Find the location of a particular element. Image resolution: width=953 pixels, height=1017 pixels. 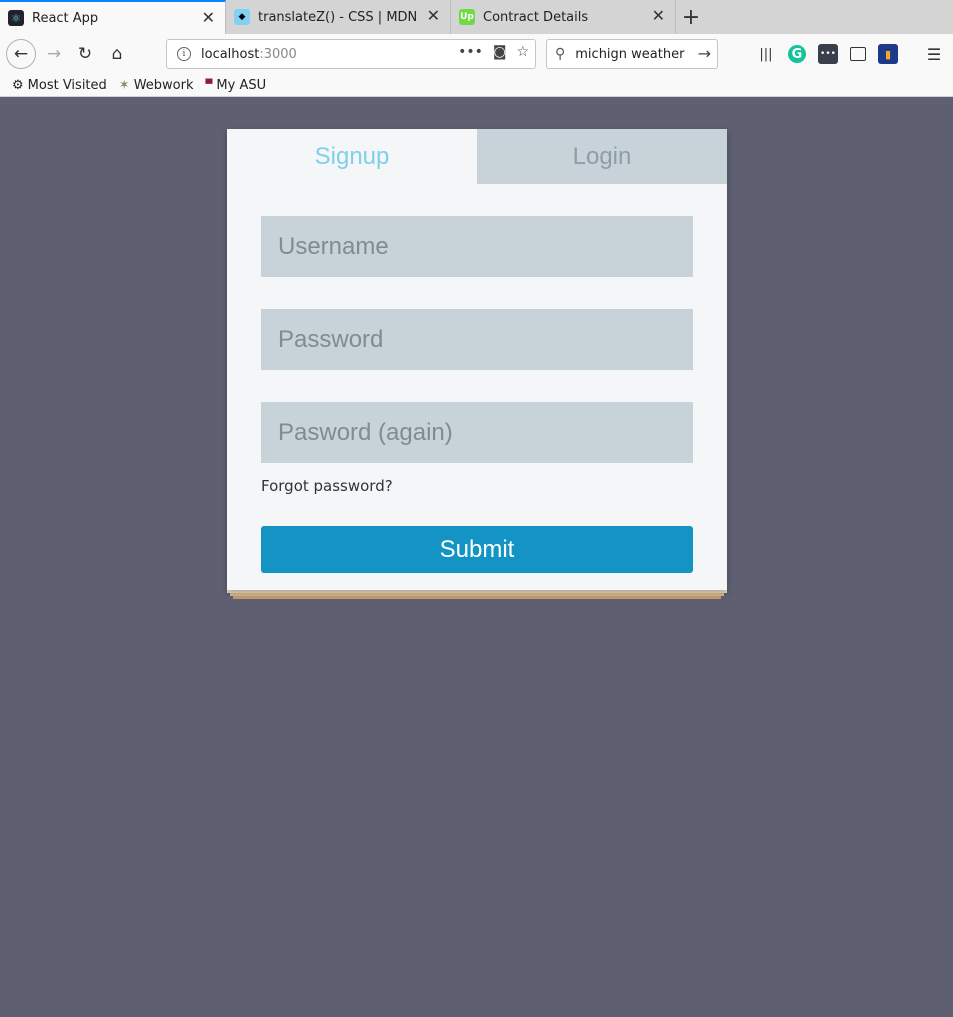

search-bar: ⚲ michign weather → is located at coordinates (632, 54).